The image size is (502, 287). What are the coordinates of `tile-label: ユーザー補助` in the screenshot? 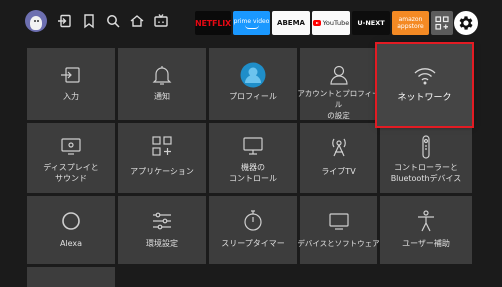 It's located at (426, 243).